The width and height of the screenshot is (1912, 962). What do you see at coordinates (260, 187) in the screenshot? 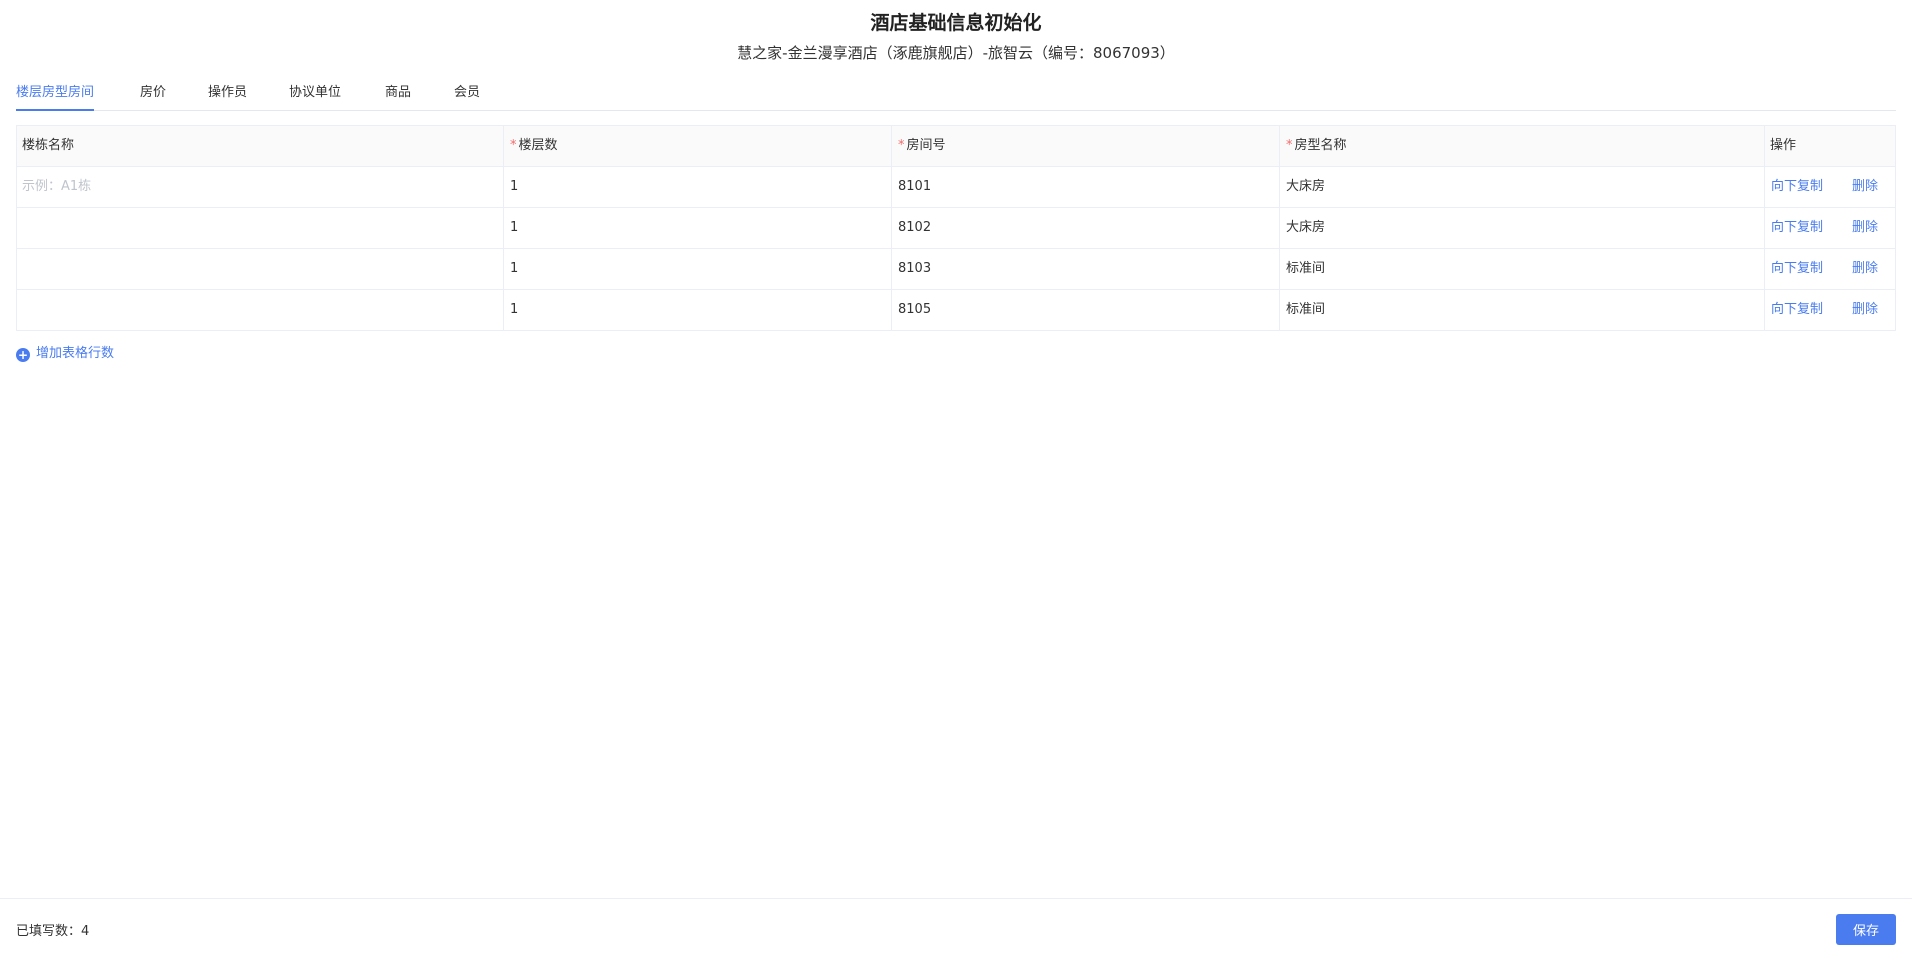
I see `building-input: 示例：A1栋` at bounding box center [260, 187].